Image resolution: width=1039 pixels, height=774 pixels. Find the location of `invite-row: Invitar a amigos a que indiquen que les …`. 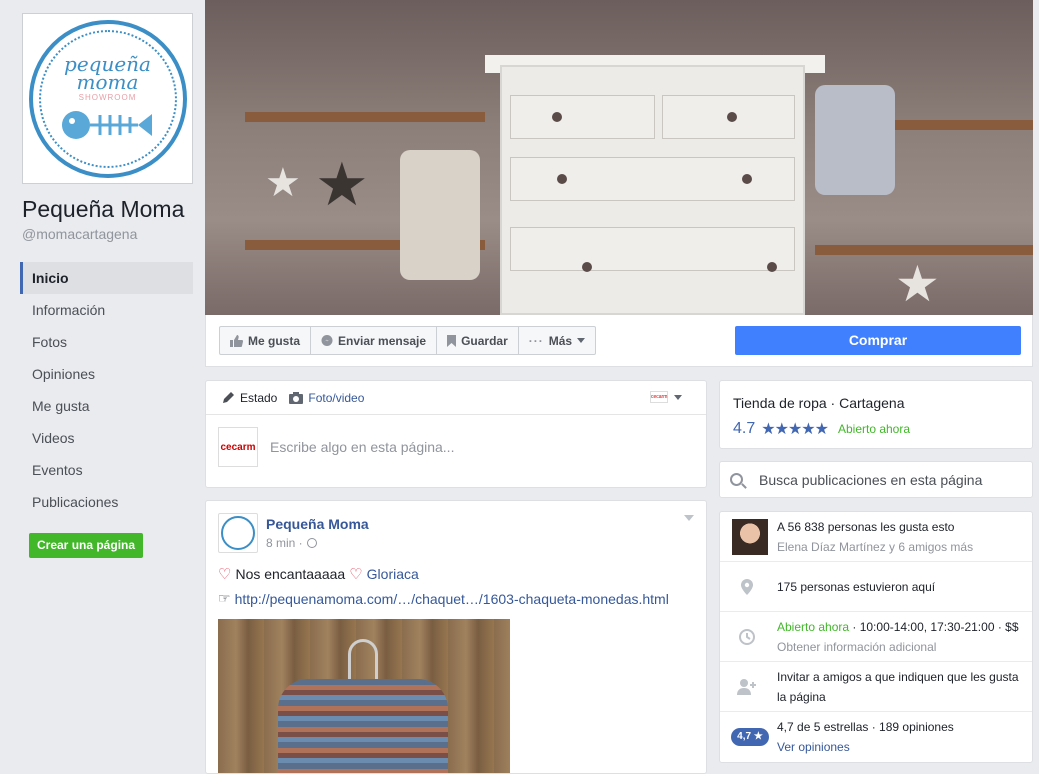

invite-row: Invitar a amigos a que indiquen que les … is located at coordinates (876, 687).